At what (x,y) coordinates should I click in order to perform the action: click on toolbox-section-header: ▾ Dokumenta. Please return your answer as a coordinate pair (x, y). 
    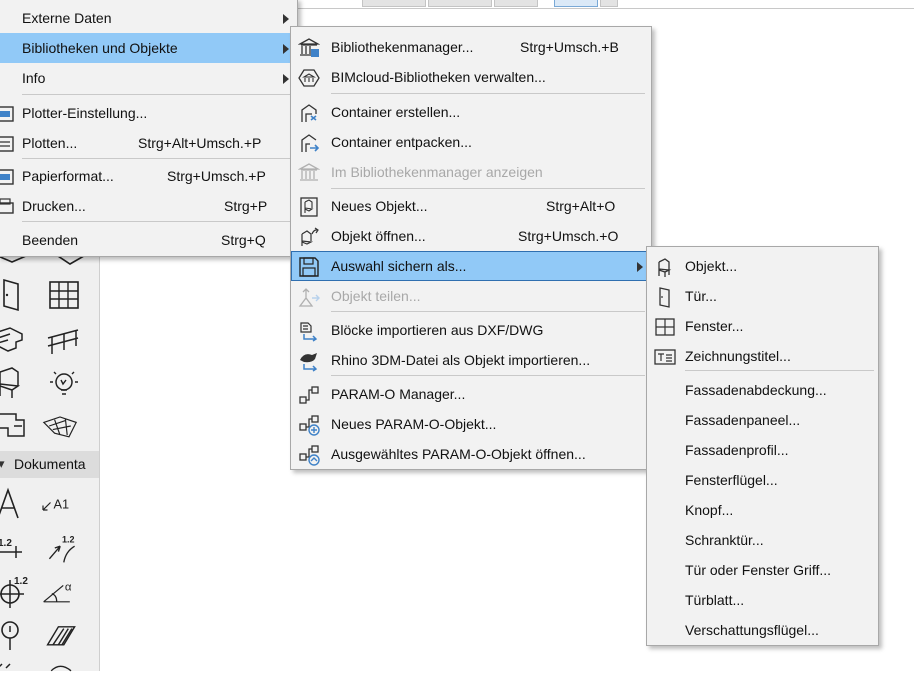
    Looking at the image, I should click on (49, 464).